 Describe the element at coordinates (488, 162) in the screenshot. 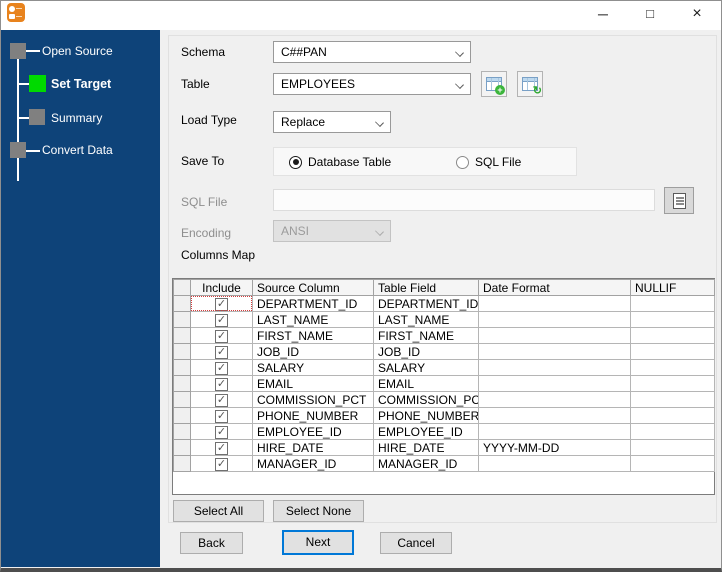

I see `save-to-sql-file-option: SQL File` at that location.